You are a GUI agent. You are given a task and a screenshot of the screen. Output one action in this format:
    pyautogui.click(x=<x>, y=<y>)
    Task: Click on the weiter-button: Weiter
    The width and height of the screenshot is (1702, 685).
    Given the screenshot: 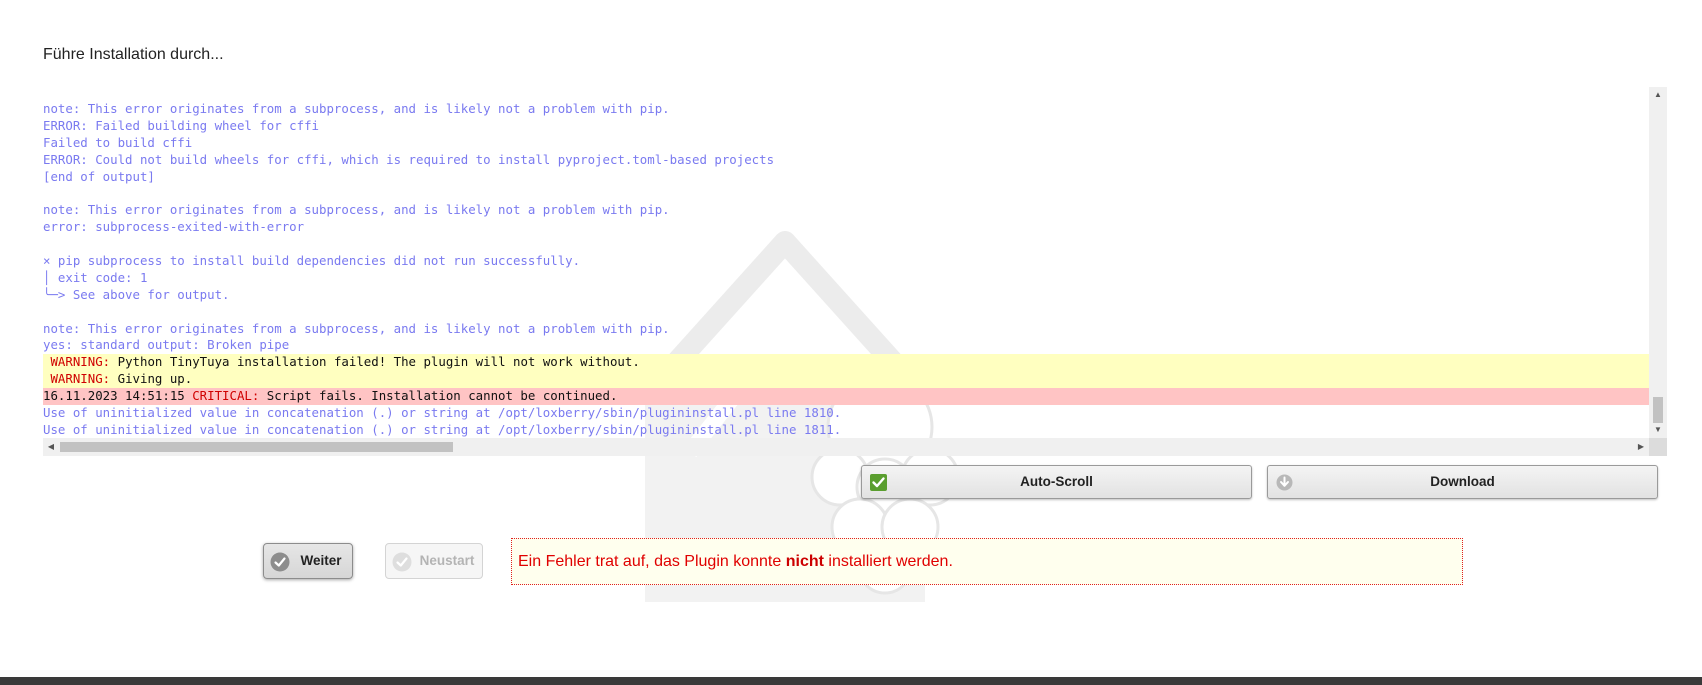 What is the action you would take?
    pyautogui.click(x=308, y=561)
    